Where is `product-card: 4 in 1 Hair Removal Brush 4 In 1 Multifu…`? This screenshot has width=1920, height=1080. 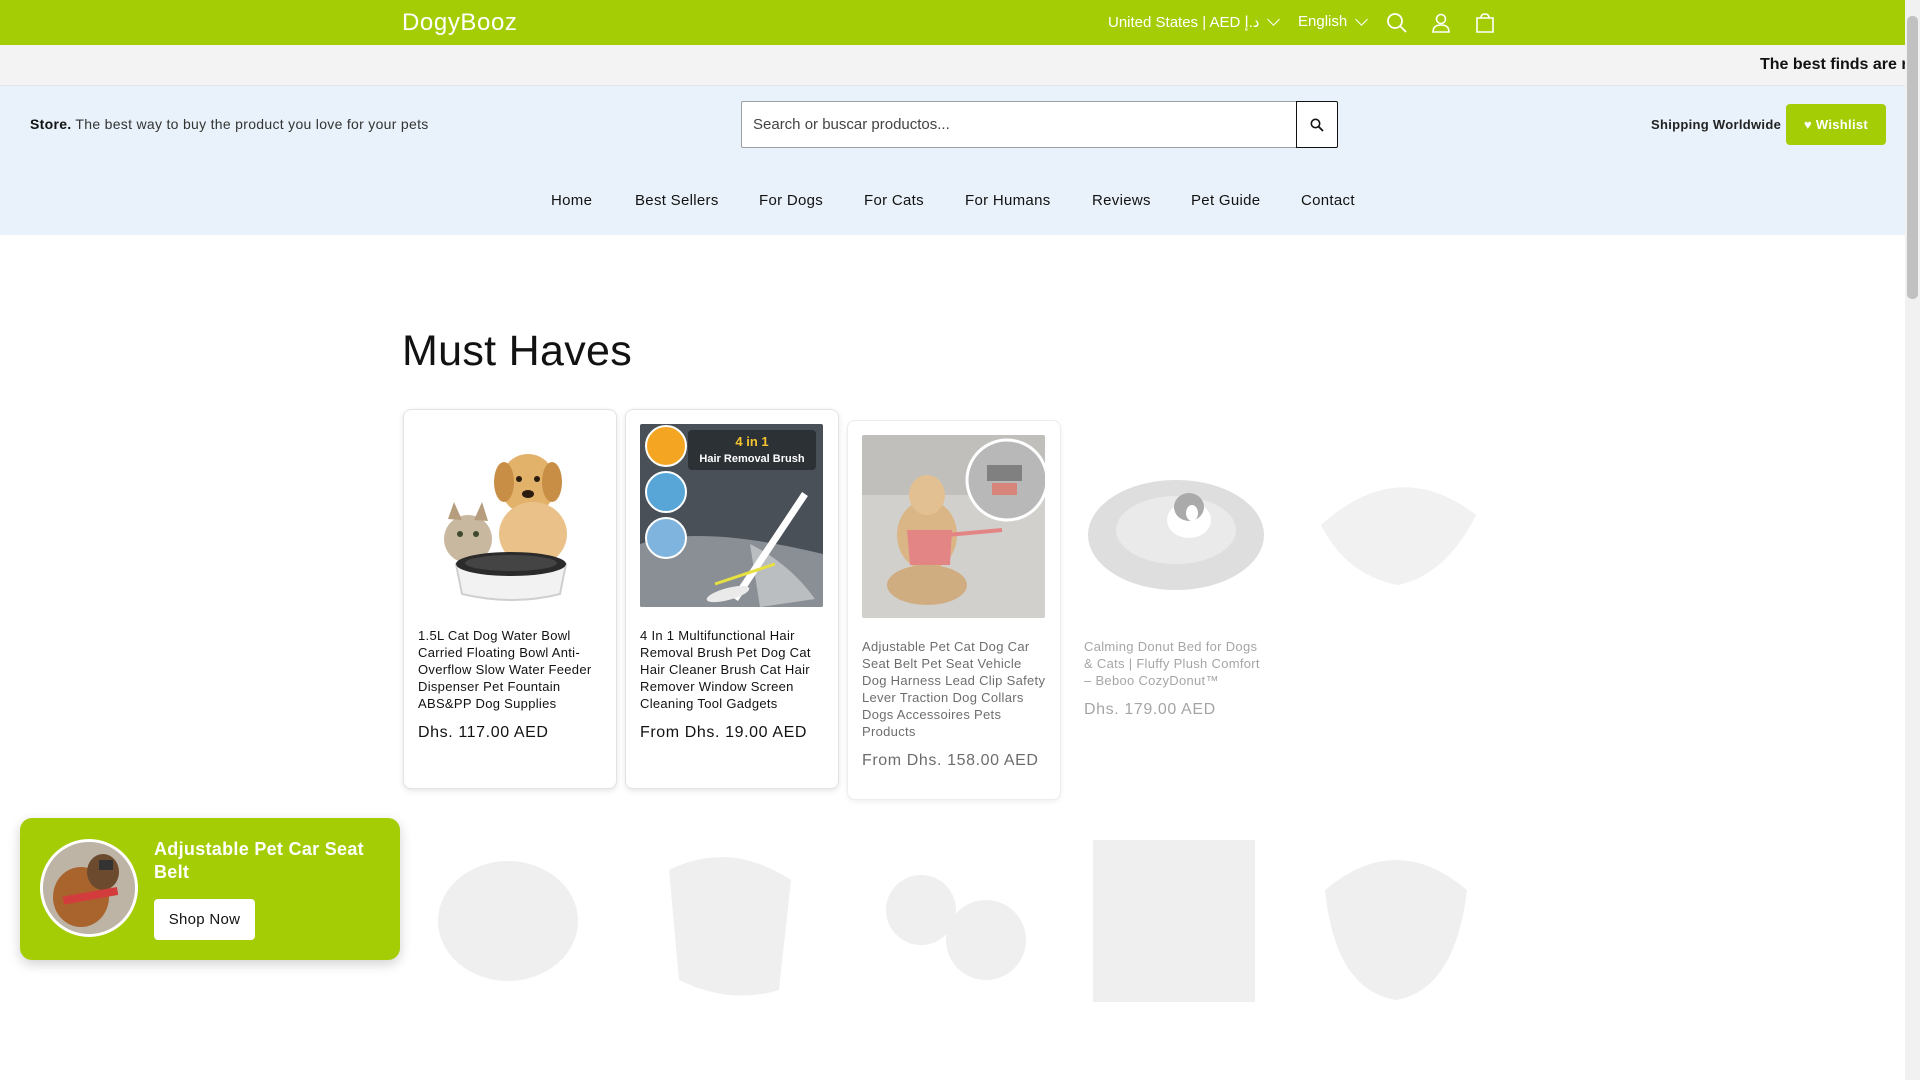
product-card: 4 in 1 Hair Removal Brush 4 In 1 Multifu… is located at coordinates (732, 599).